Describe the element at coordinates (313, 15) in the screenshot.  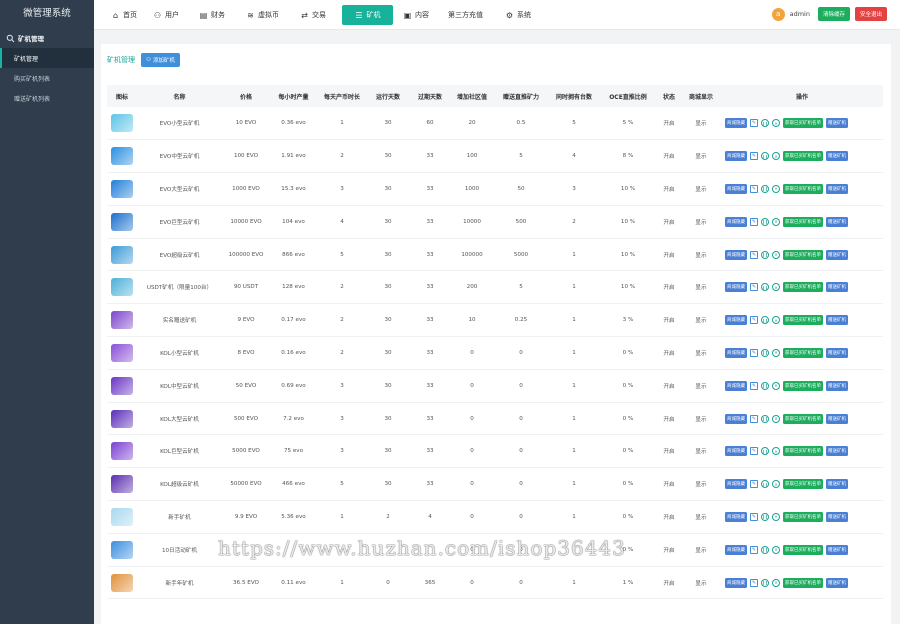
I see `nav-trade: ⇄ 交易` at that location.